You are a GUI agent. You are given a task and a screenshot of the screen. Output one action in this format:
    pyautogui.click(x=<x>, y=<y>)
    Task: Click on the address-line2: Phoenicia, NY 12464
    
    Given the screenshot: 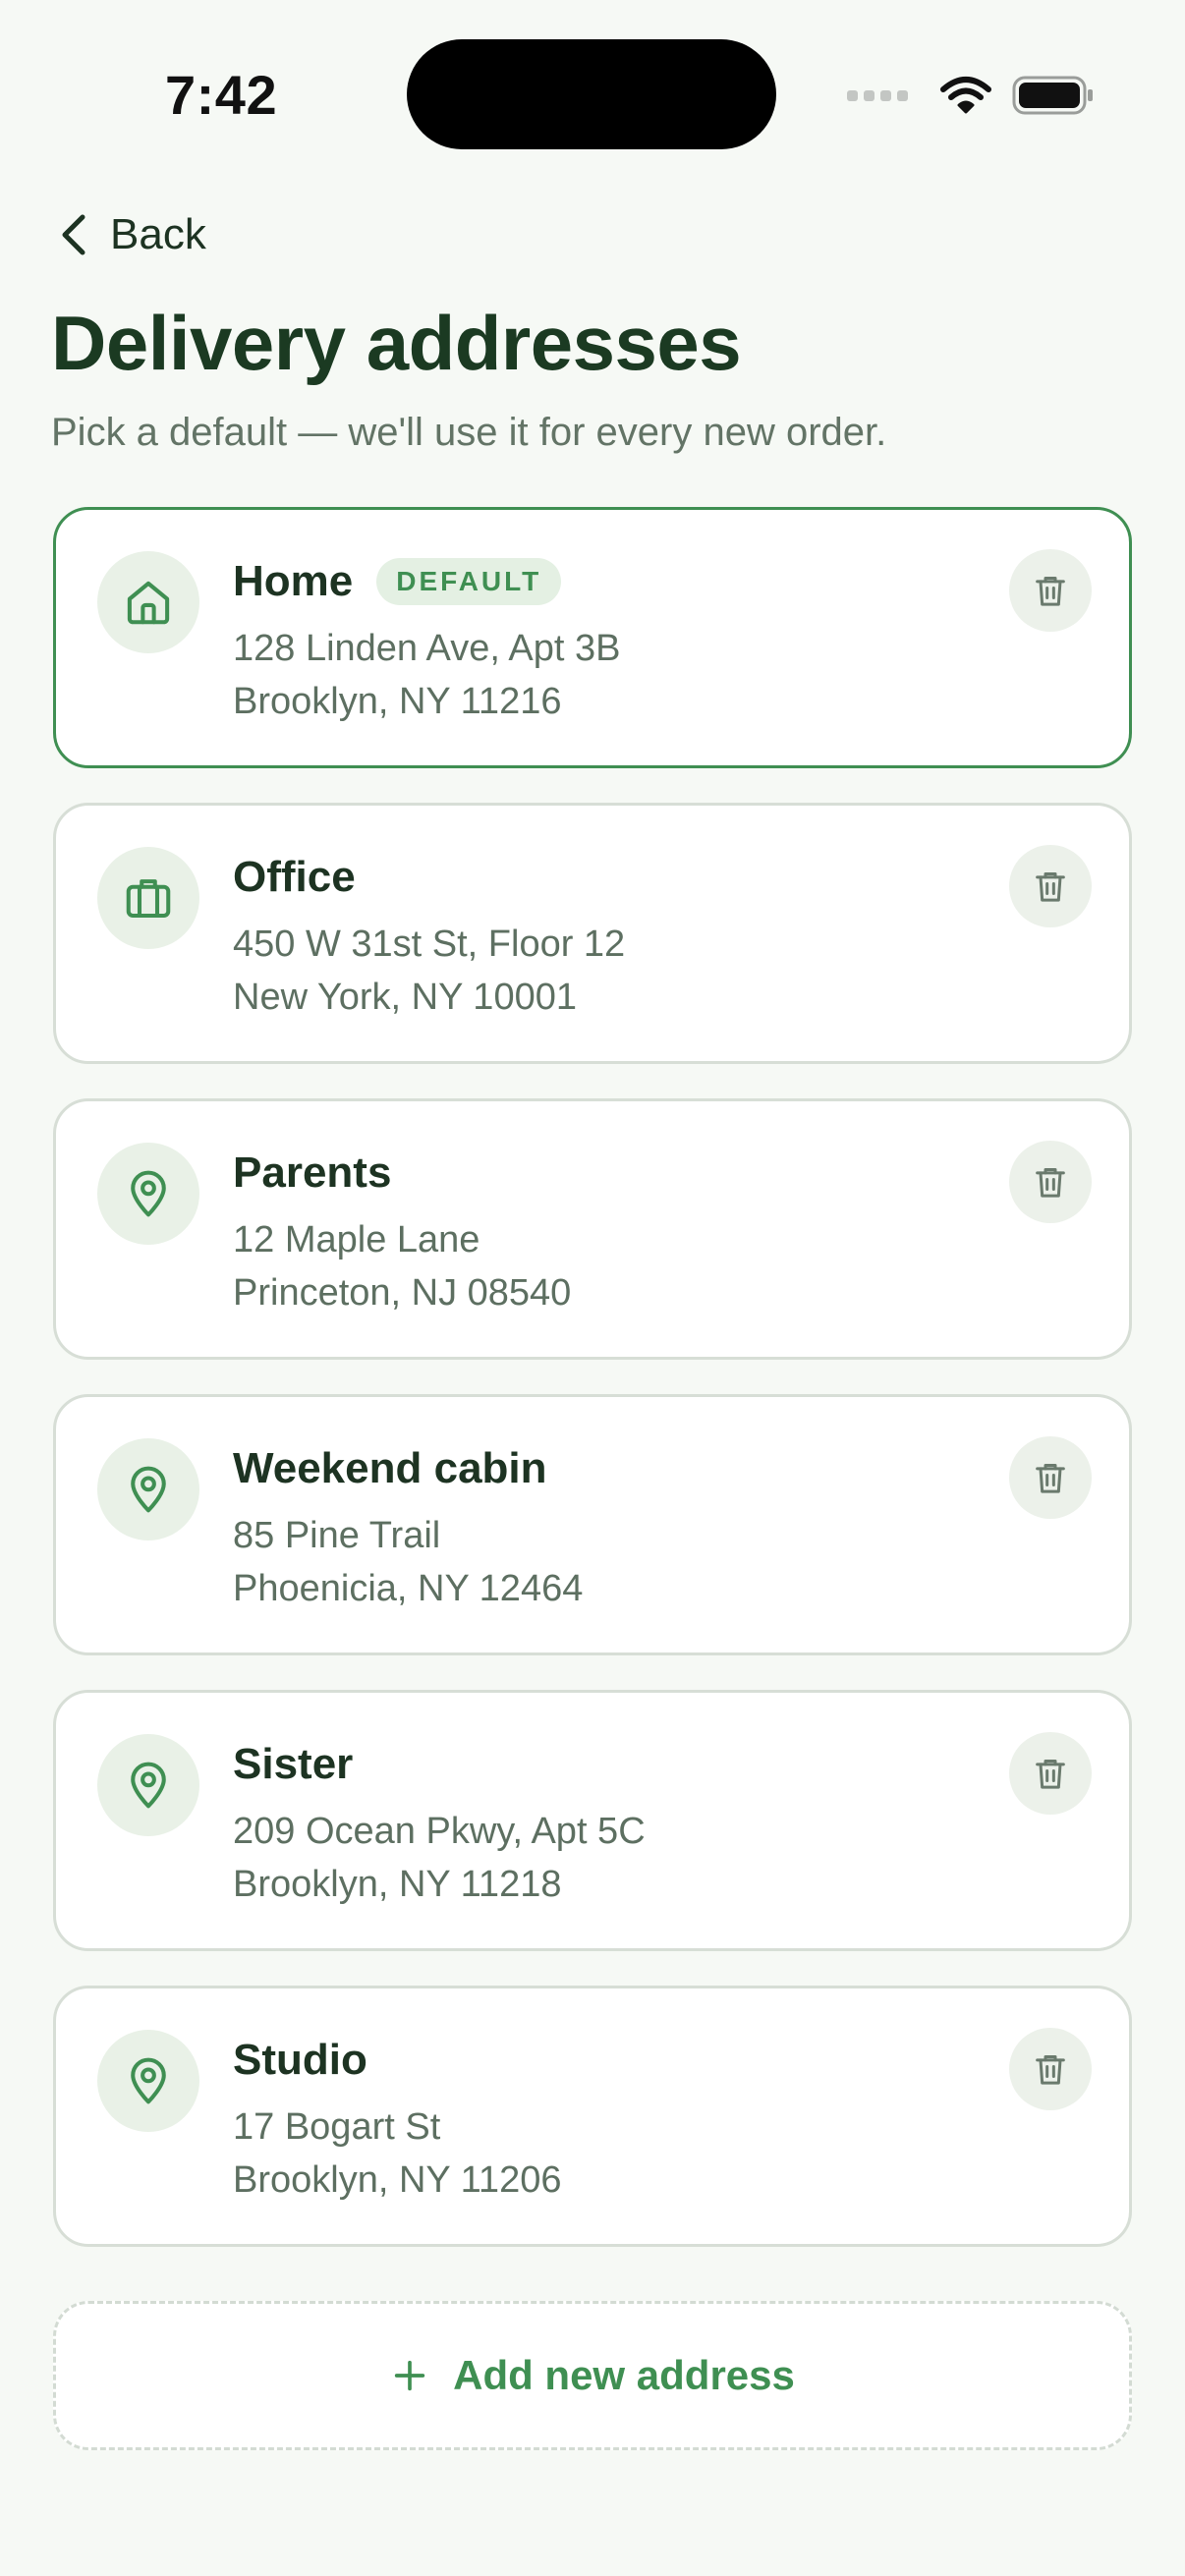 What is the action you would take?
    pyautogui.click(x=409, y=1588)
    